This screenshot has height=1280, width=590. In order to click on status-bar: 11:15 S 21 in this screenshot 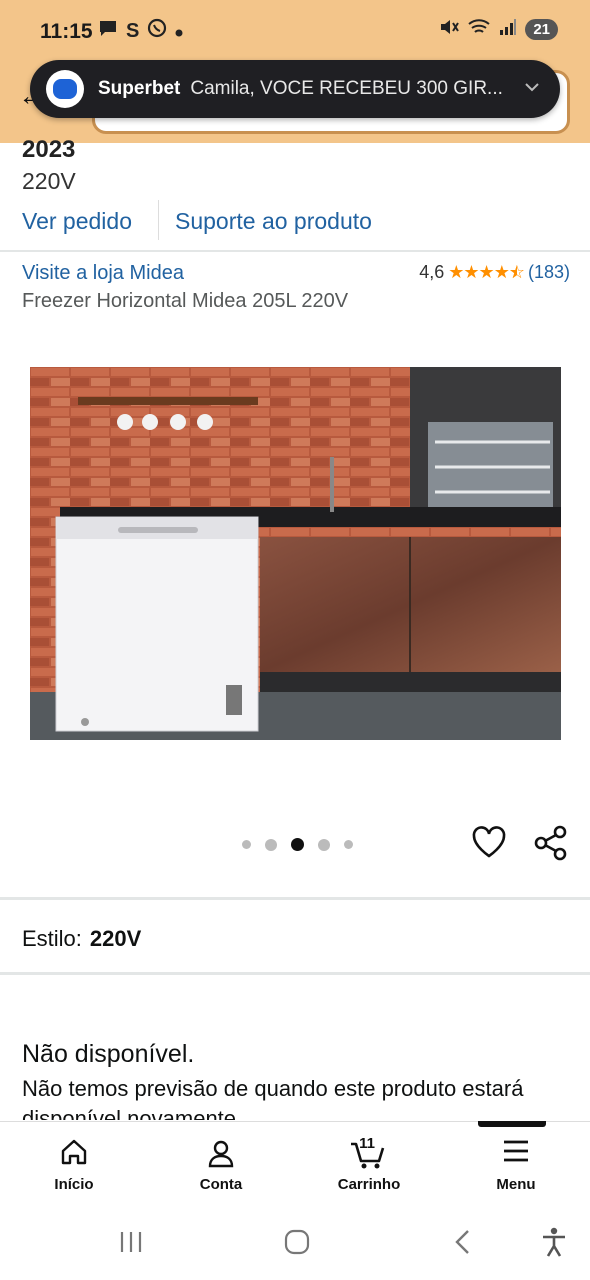, I will do `click(295, 33)`.